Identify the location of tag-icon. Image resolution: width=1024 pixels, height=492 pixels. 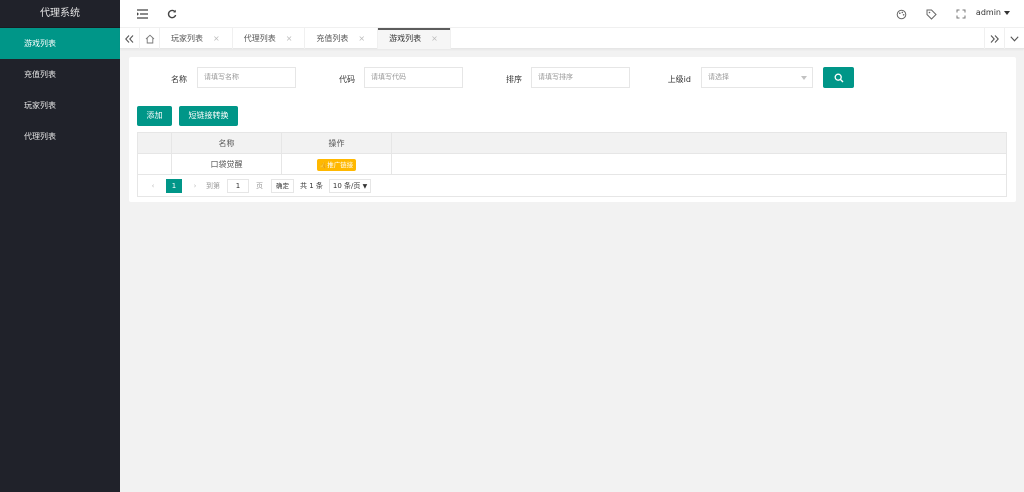
(931, 14).